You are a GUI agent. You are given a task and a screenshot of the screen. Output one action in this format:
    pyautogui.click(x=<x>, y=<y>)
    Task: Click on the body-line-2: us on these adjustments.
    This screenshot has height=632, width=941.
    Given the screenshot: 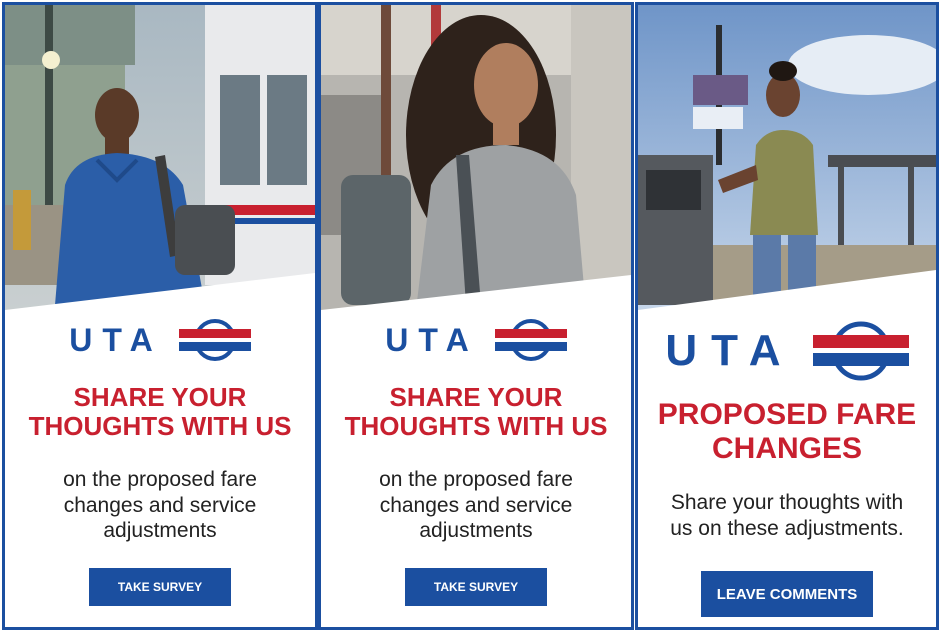 What is the action you would take?
    pyautogui.click(x=787, y=528)
    